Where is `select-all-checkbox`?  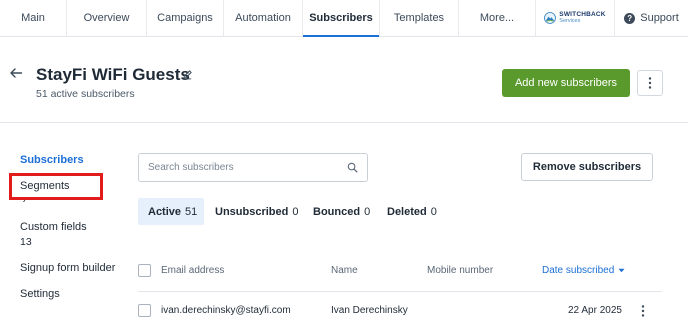 select-all-checkbox is located at coordinates (144, 270).